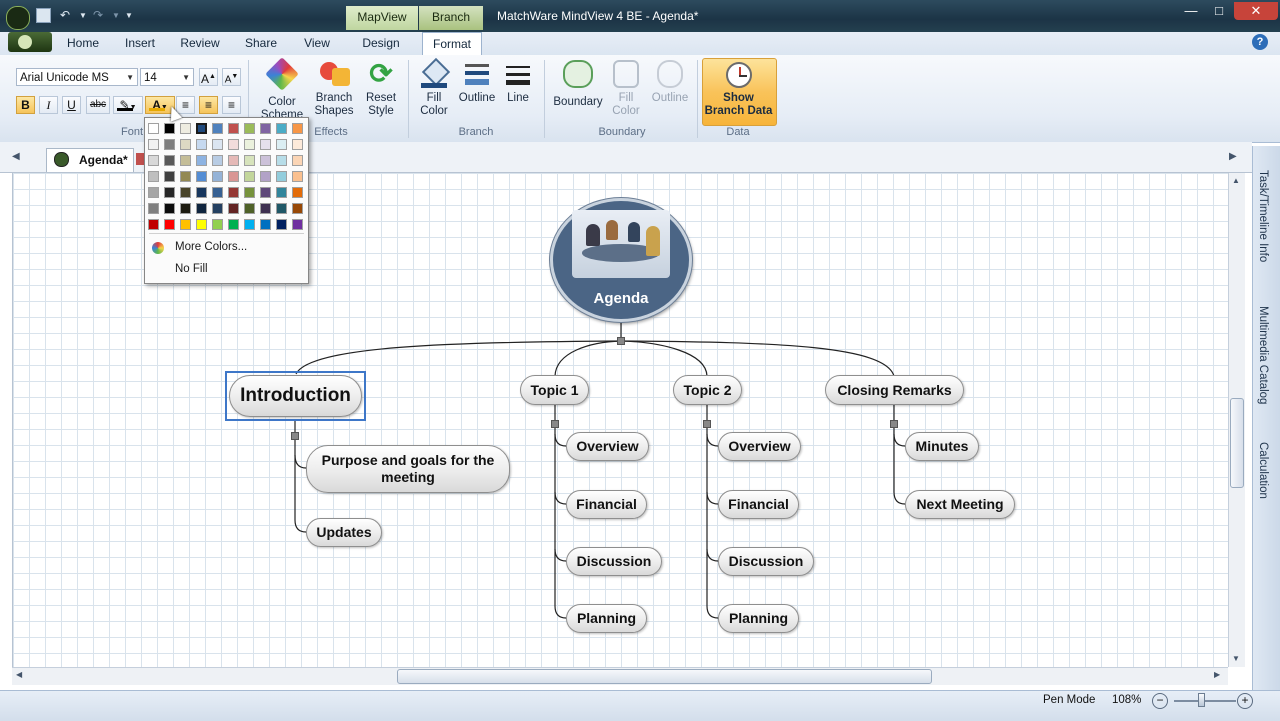 Image resolution: width=1280 pixels, height=721 pixels. What do you see at coordinates (1263, 470) in the screenshot?
I see `side-tab-calculation: Calculation` at bounding box center [1263, 470].